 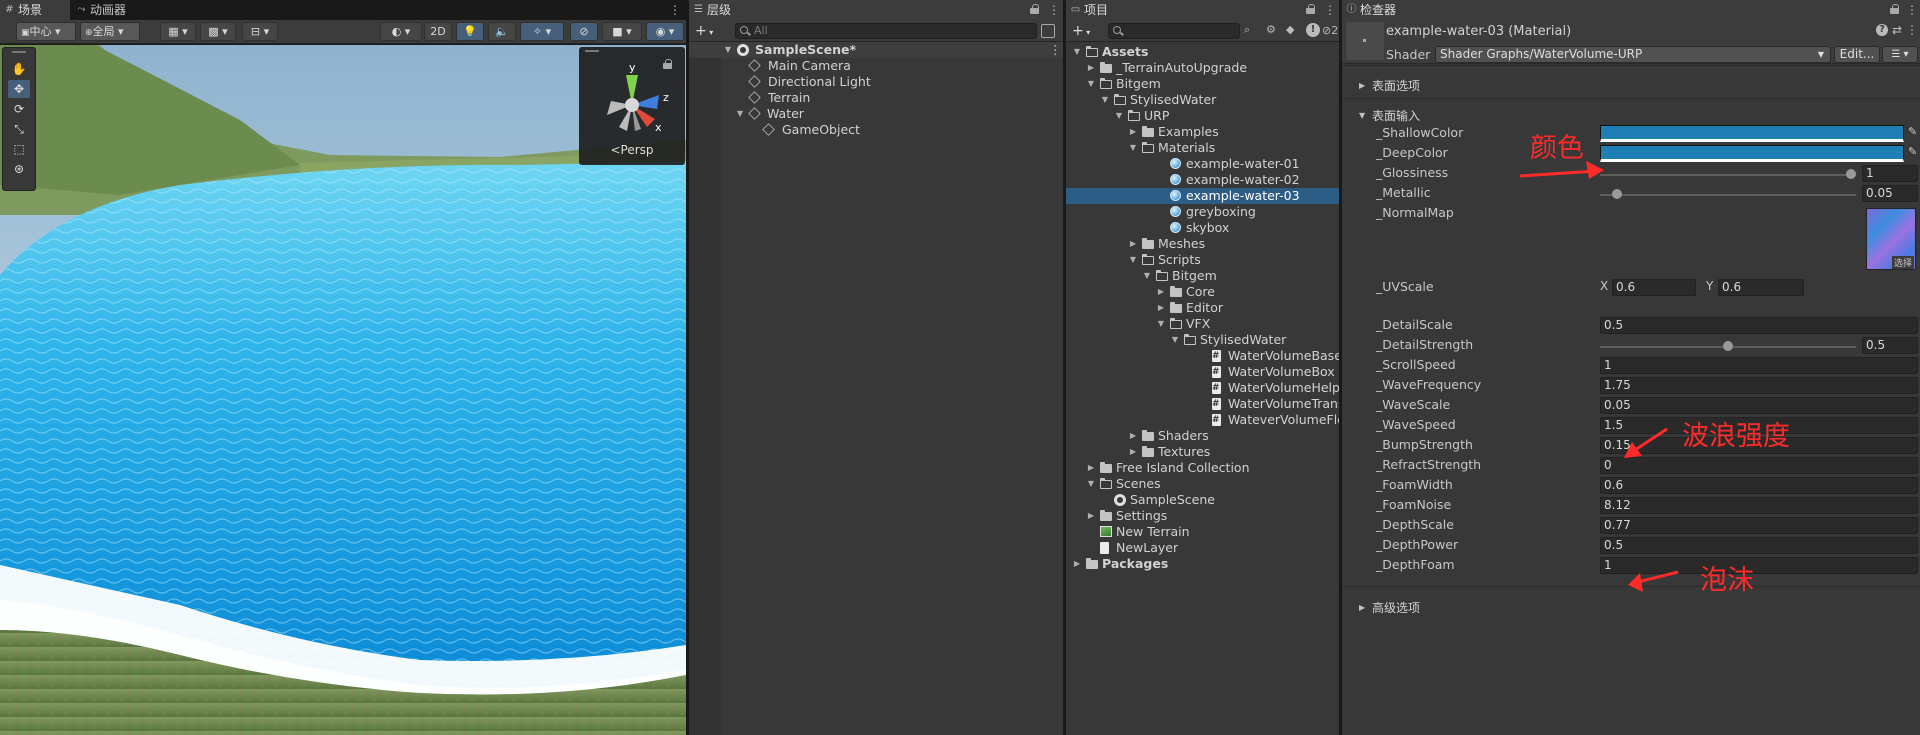 I want to click on hierarchy-search-input: All, so click(x=886, y=31).